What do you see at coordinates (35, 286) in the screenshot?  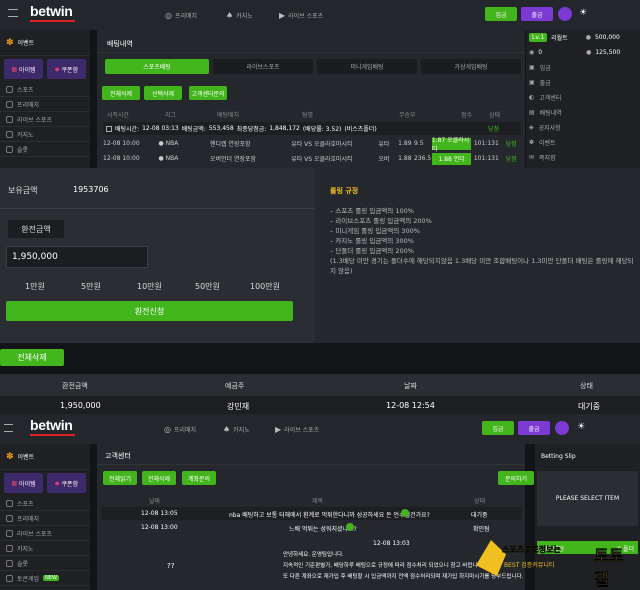 I see `quick-10k: 1만원` at bounding box center [35, 286].